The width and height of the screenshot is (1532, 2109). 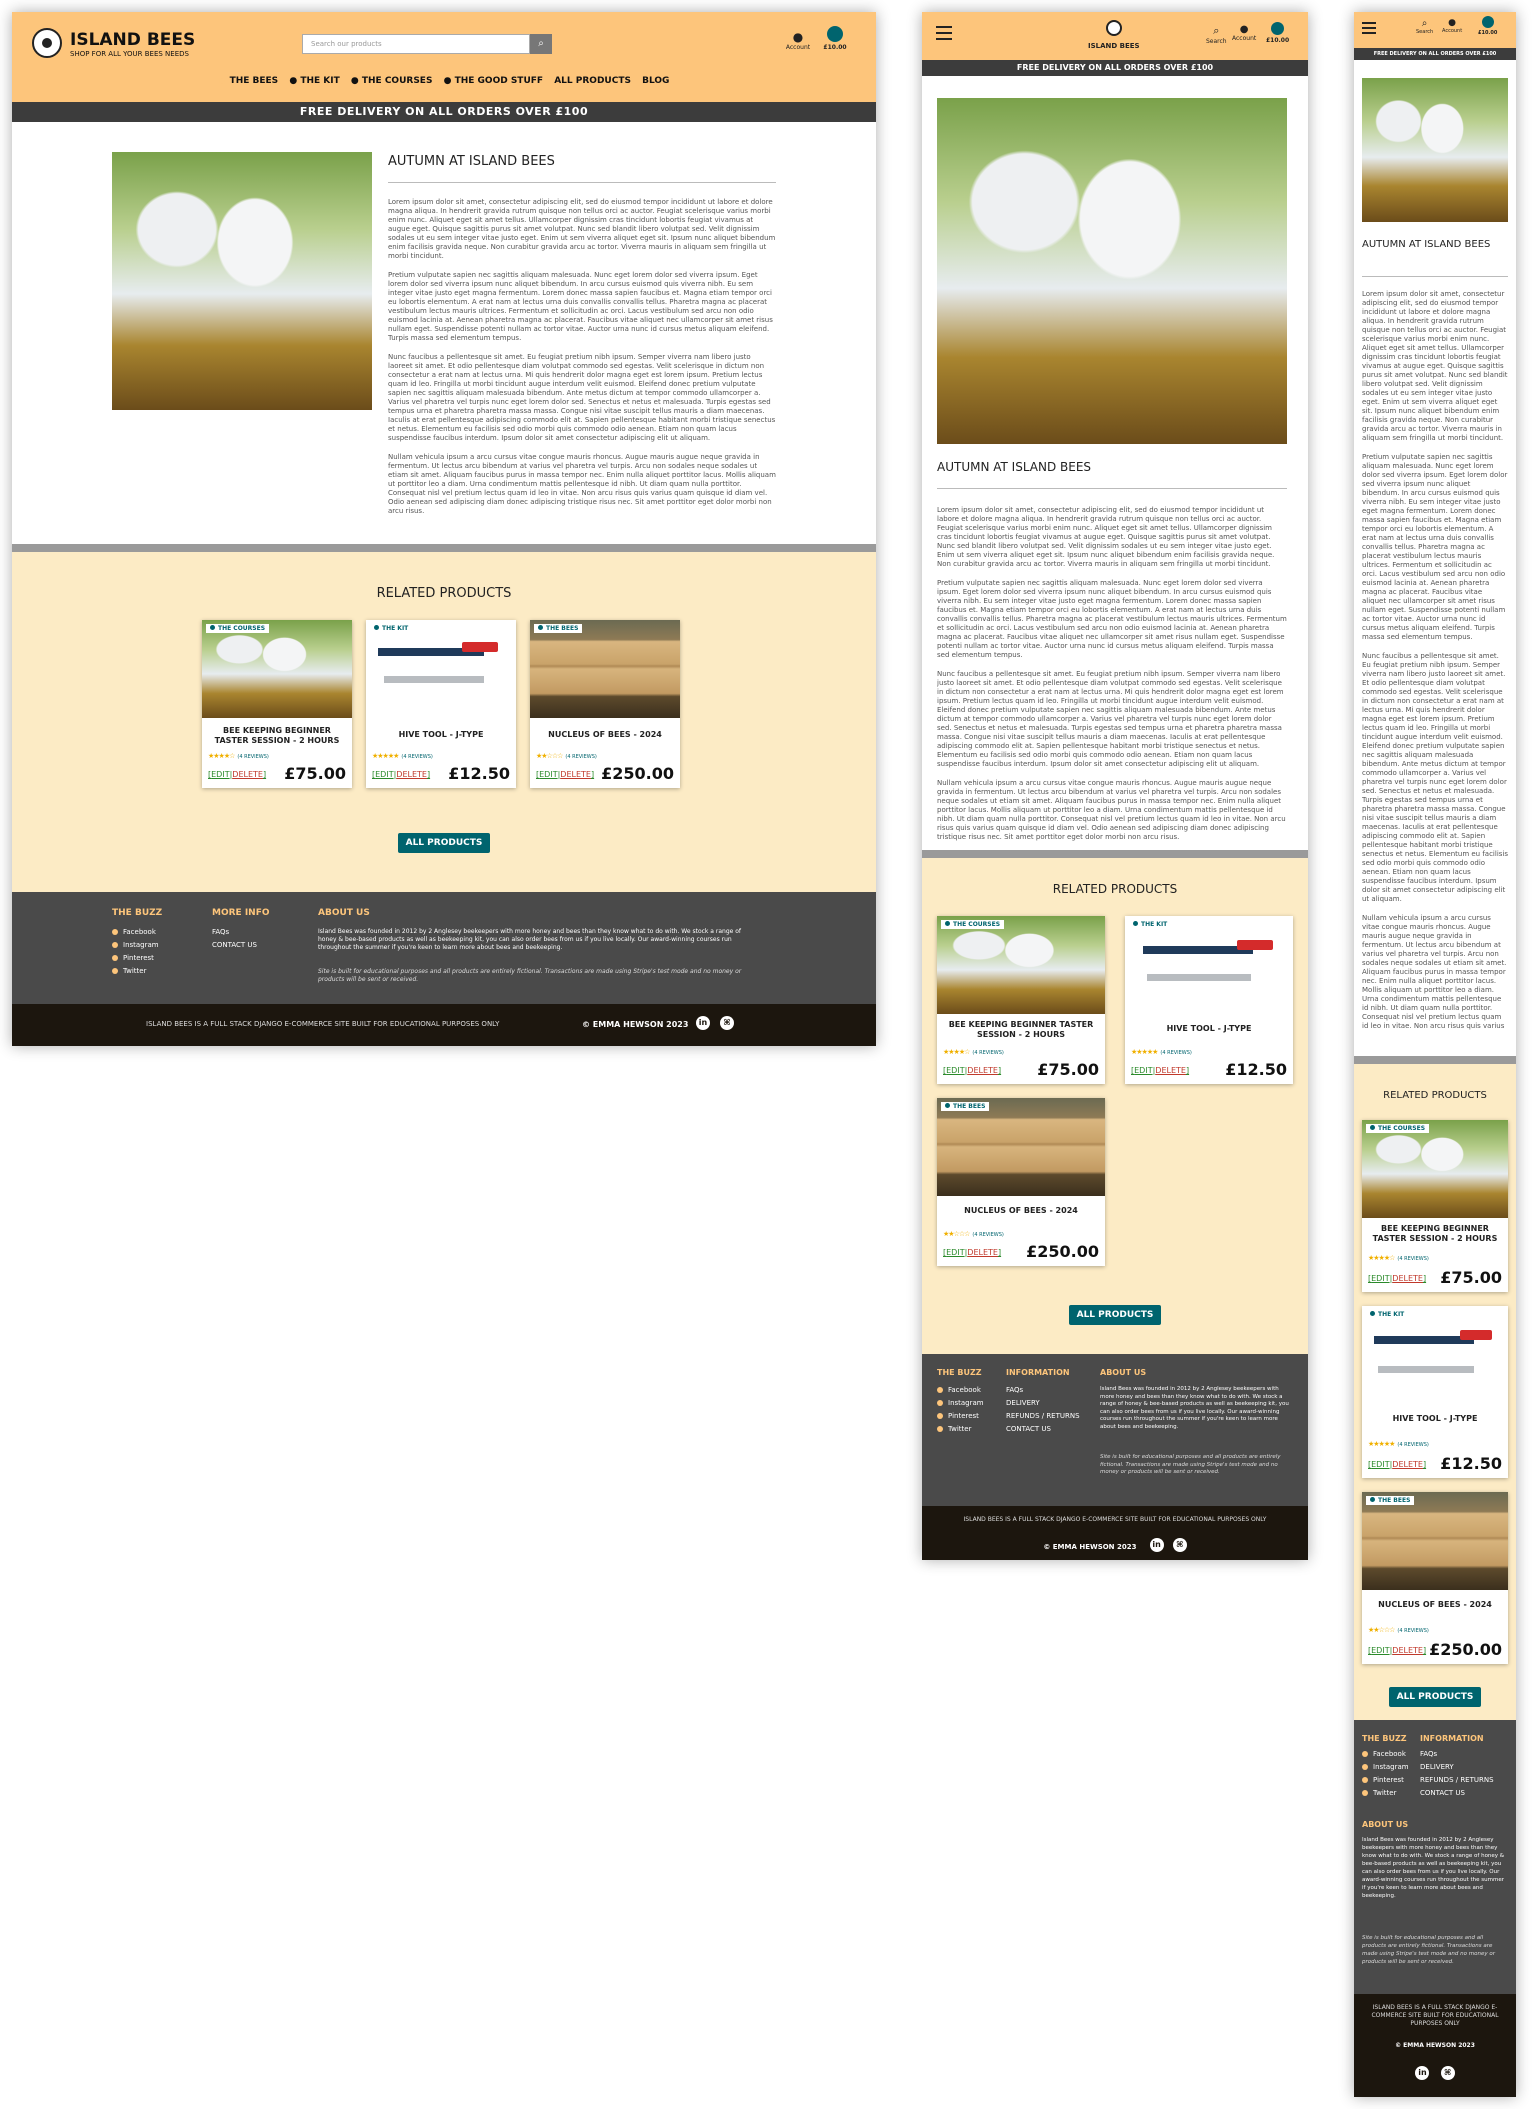 I want to click on social-links: Facebook Instagram Pinterest Twitter, so click(x=960, y=1412).